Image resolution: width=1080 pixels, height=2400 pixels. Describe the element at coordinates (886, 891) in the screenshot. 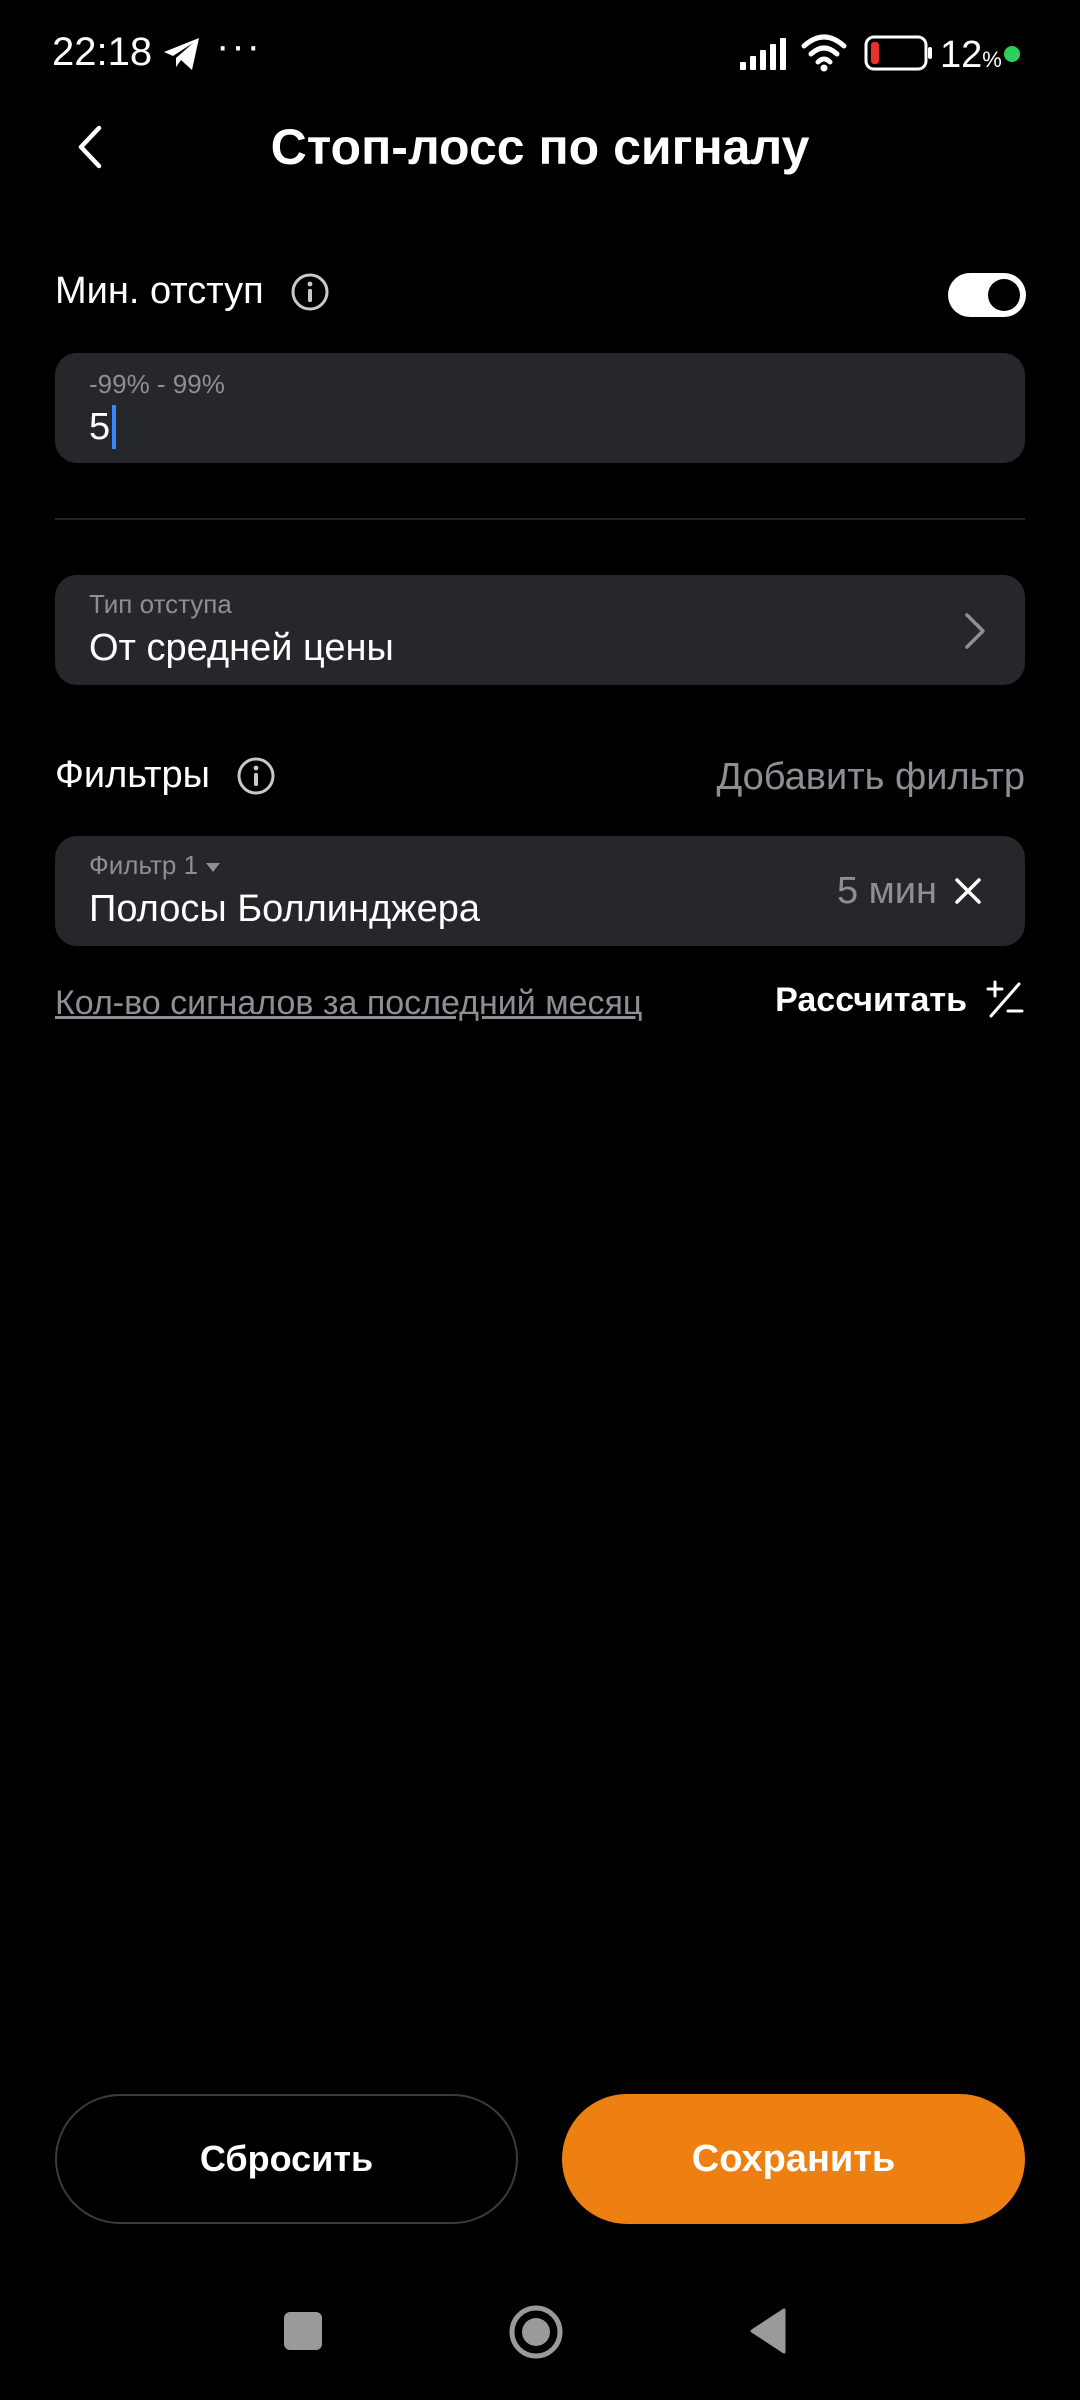

I see `filter-interval: 5 мин` at that location.